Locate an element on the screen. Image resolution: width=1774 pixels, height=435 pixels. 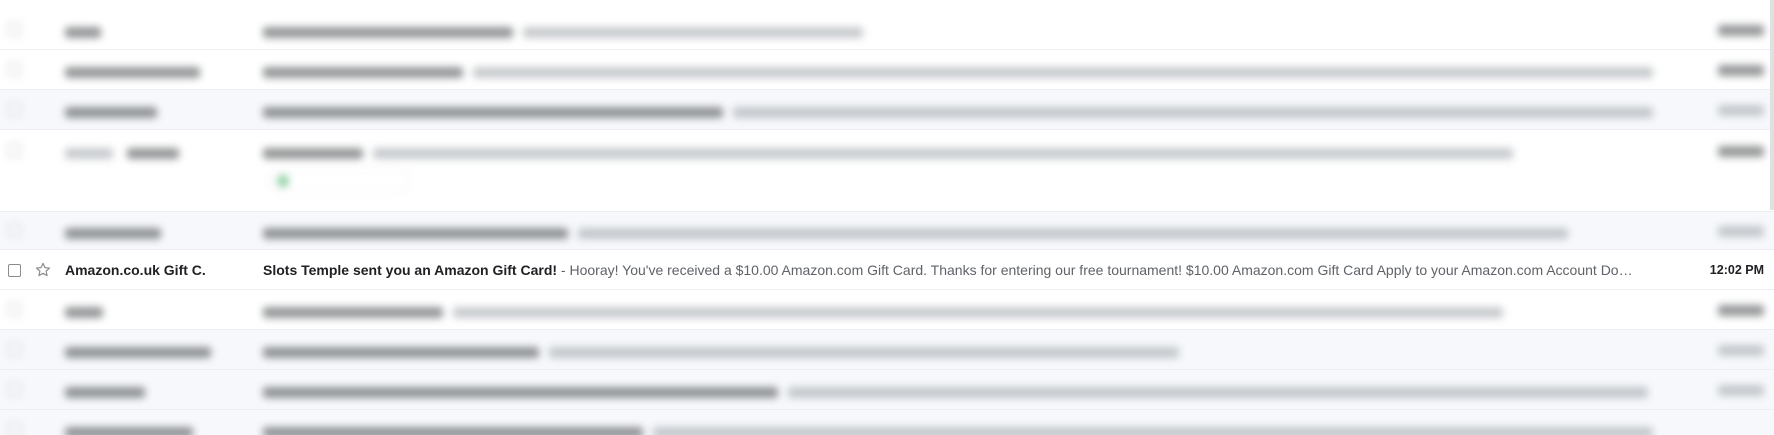
star-outline-icon is located at coordinates (43, 270).